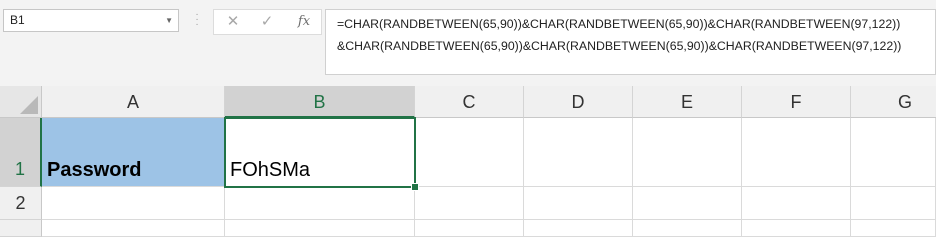 The width and height of the screenshot is (936, 240). What do you see at coordinates (893, 203) in the screenshot?
I see `cell-g2` at bounding box center [893, 203].